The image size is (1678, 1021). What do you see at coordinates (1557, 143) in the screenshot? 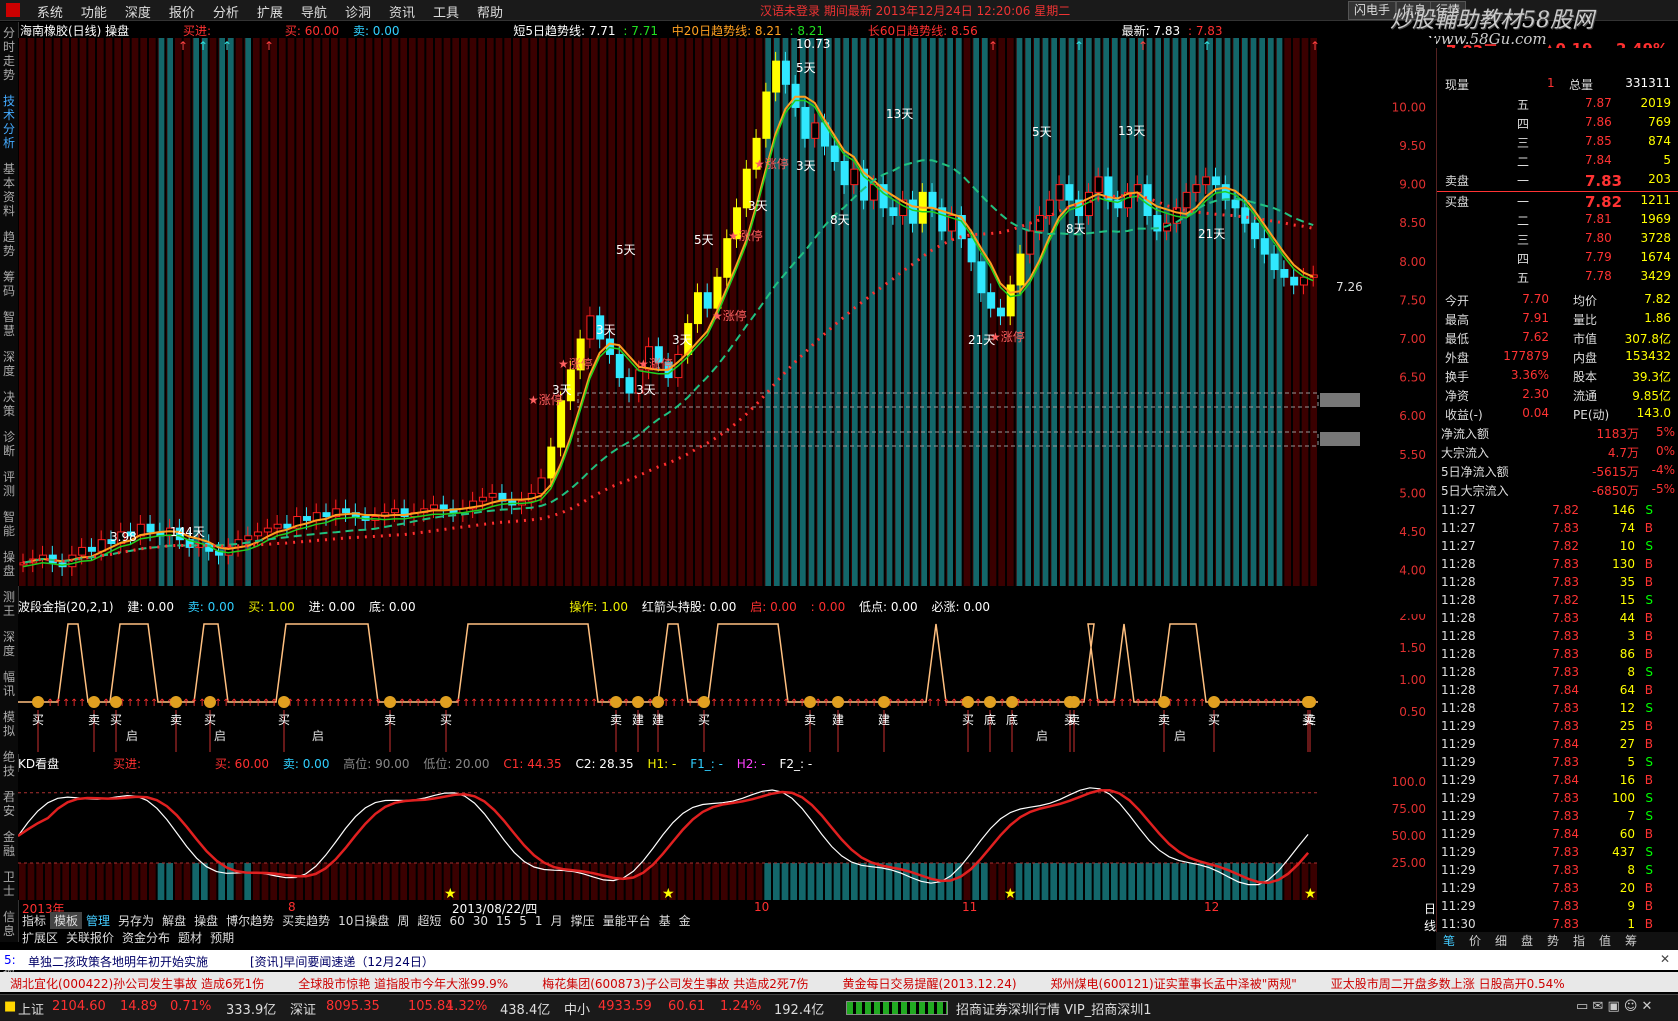
I see `ask-row: 三 7.85 874` at bounding box center [1557, 143].